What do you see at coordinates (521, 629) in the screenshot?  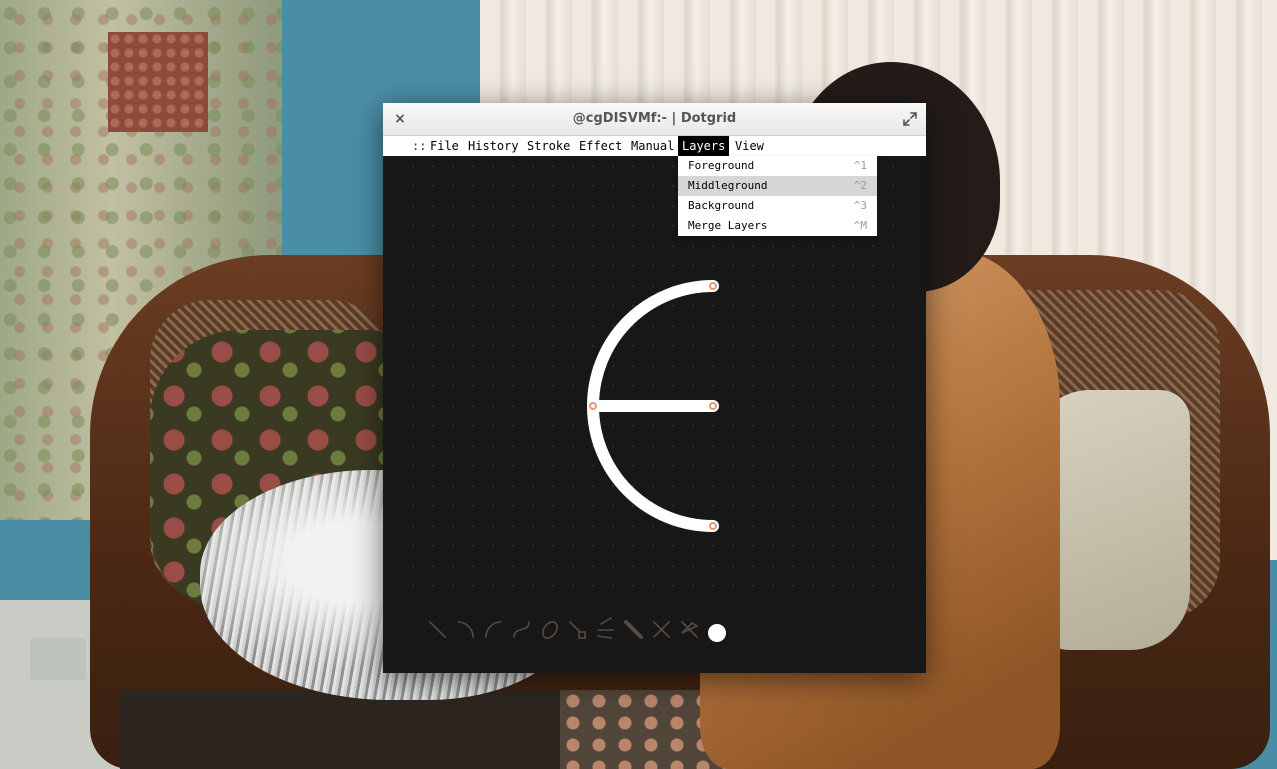 I see `bezier-icon` at bounding box center [521, 629].